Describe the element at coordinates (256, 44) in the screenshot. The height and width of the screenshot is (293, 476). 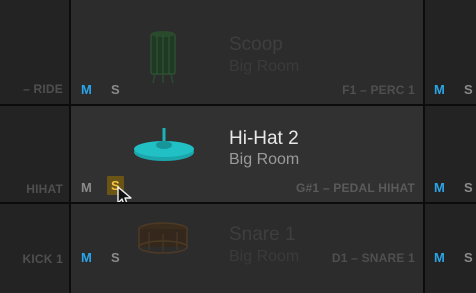
I see `pad-name: Scoop` at that location.